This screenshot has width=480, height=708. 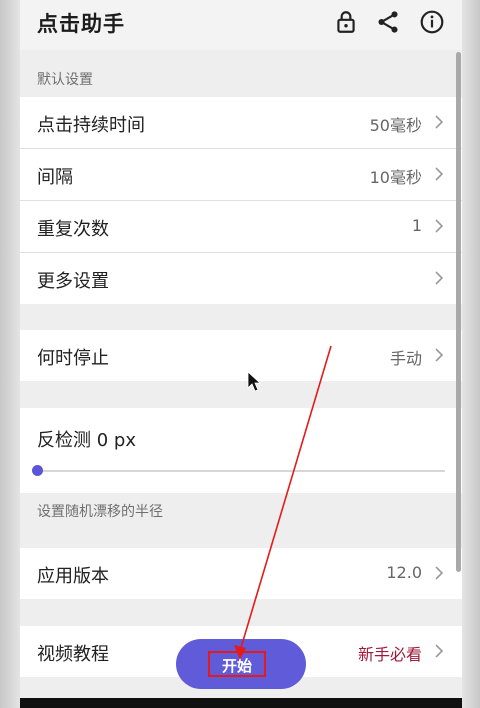 What do you see at coordinates (285, 498) in the screenshot?
I see `annotation-arrow-line` at bounding box center [285, 498].